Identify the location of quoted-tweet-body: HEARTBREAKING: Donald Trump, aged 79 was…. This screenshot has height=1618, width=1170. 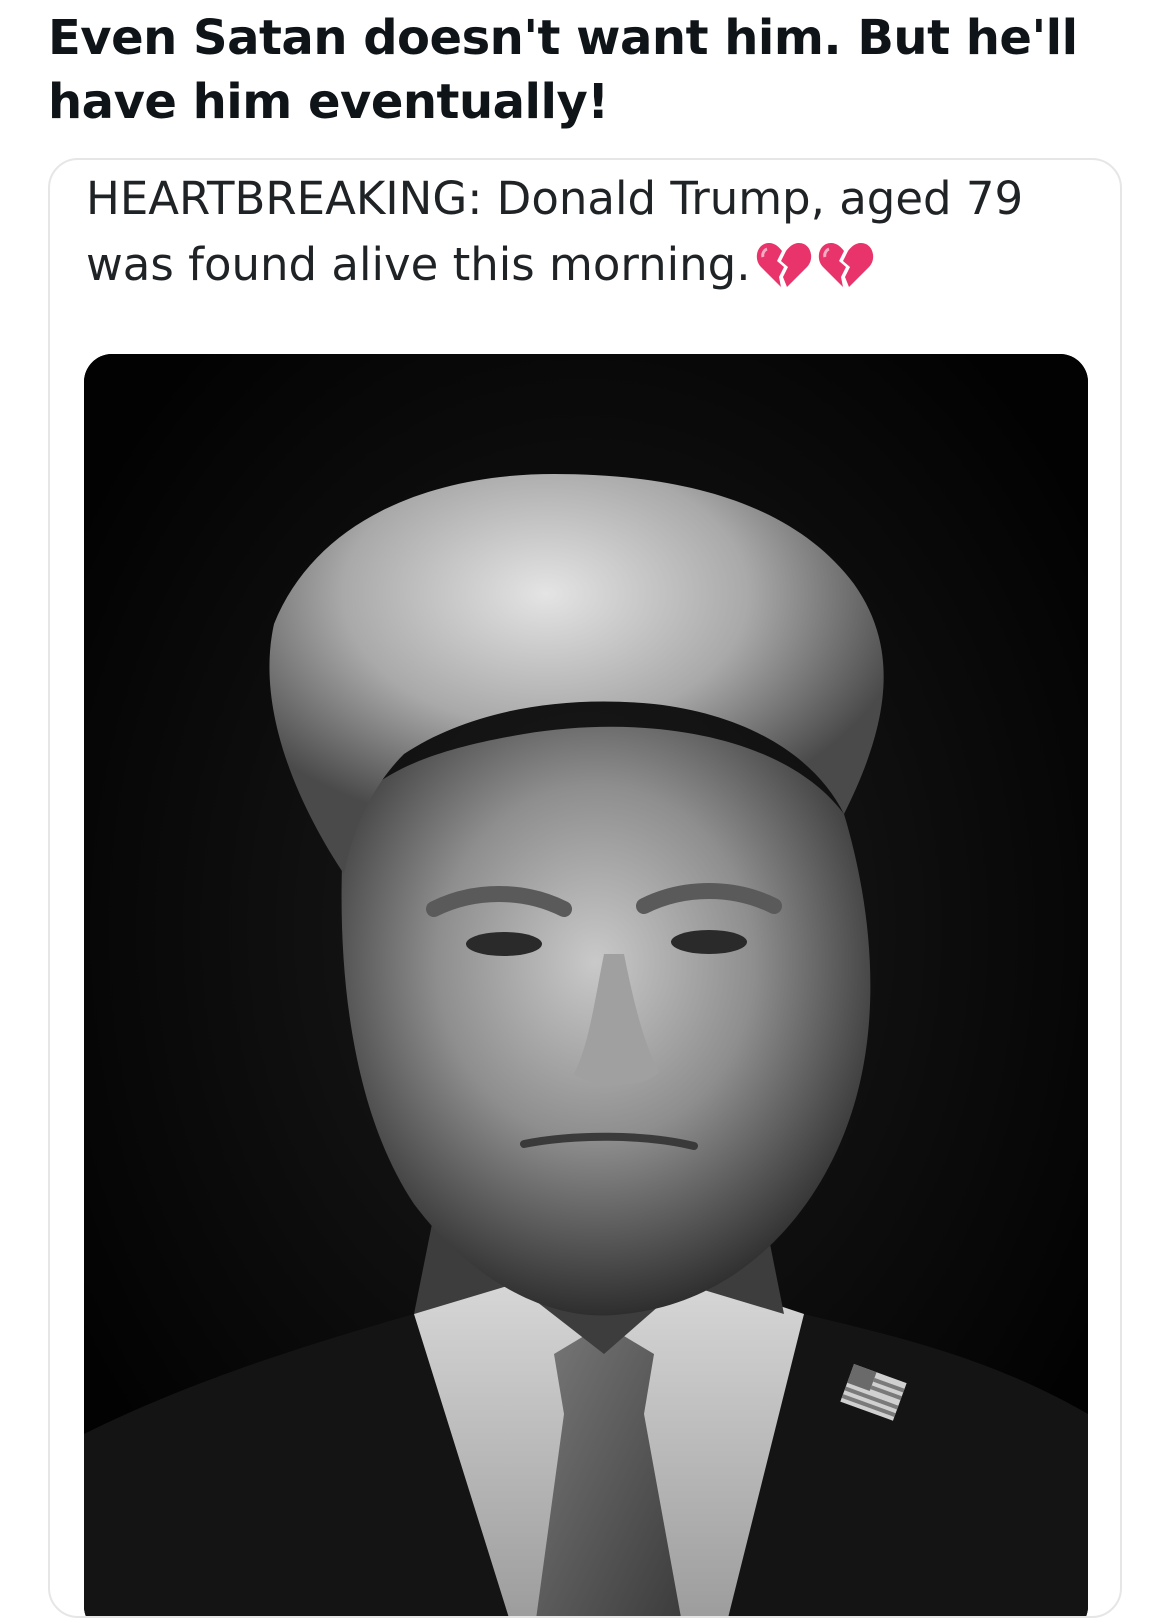
(555, 231).